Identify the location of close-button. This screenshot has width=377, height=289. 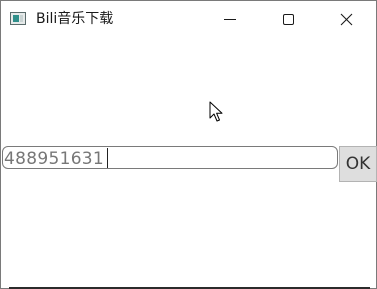
(346, 19).